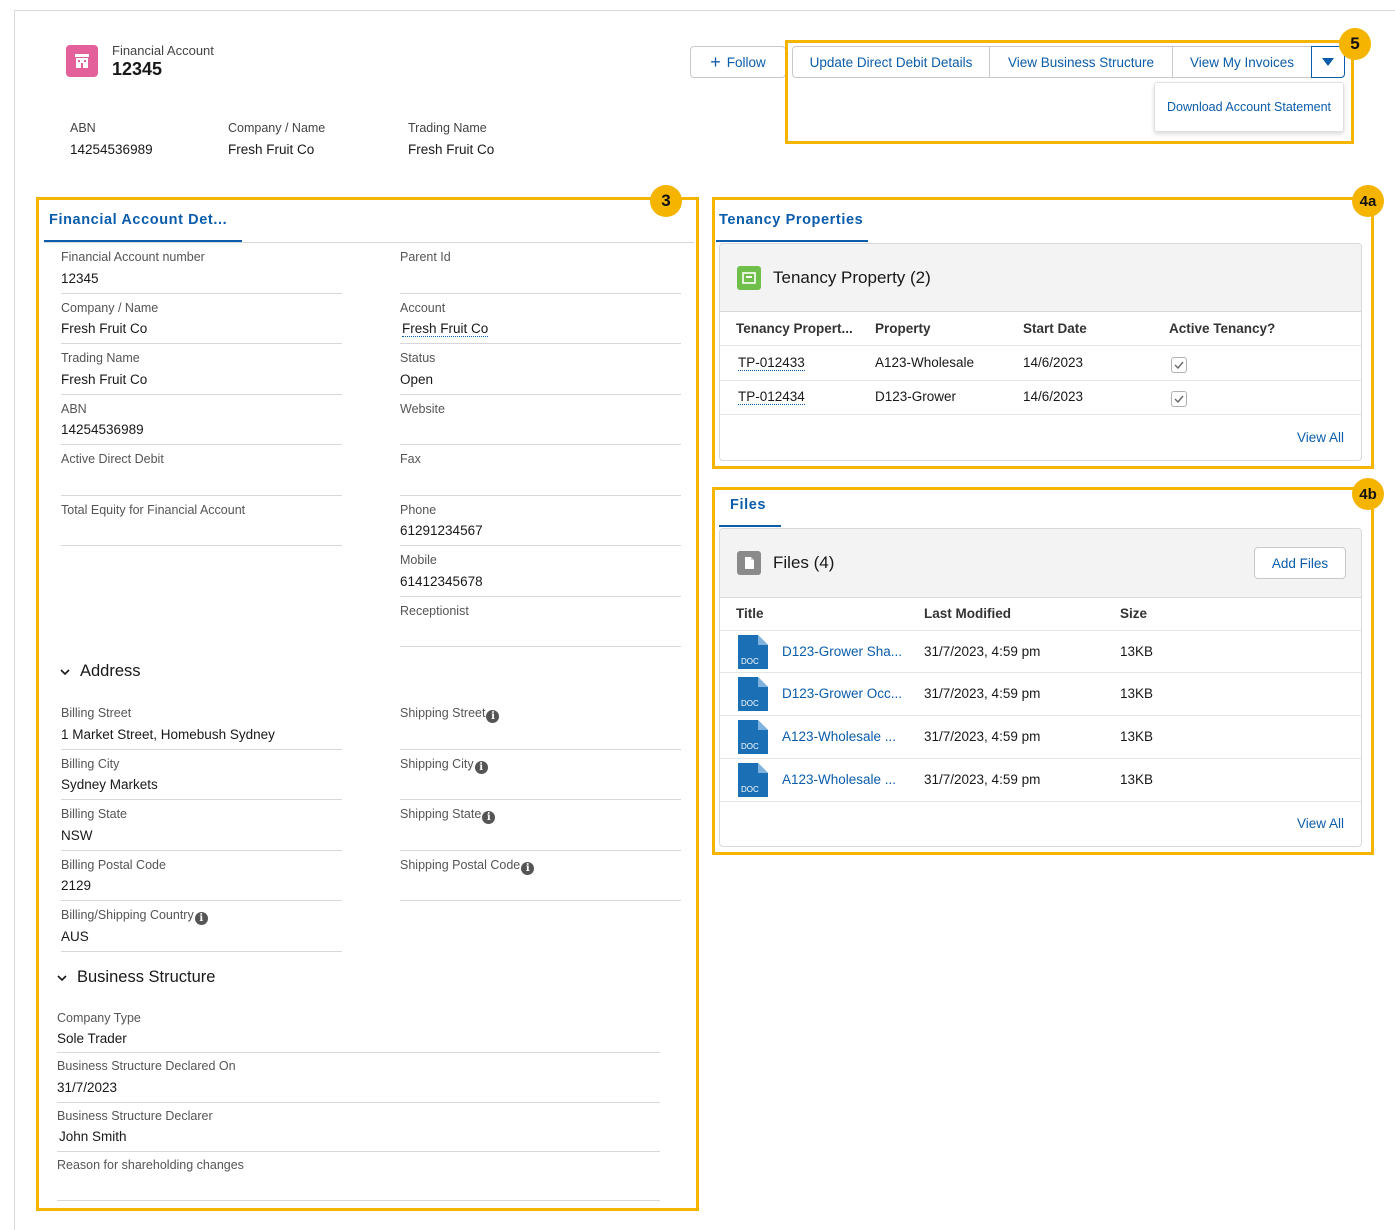 The width and height of the screenshot is (1395, 1230). I want to click on field-label: Billing/Shipping Country i, so click(134, 916).